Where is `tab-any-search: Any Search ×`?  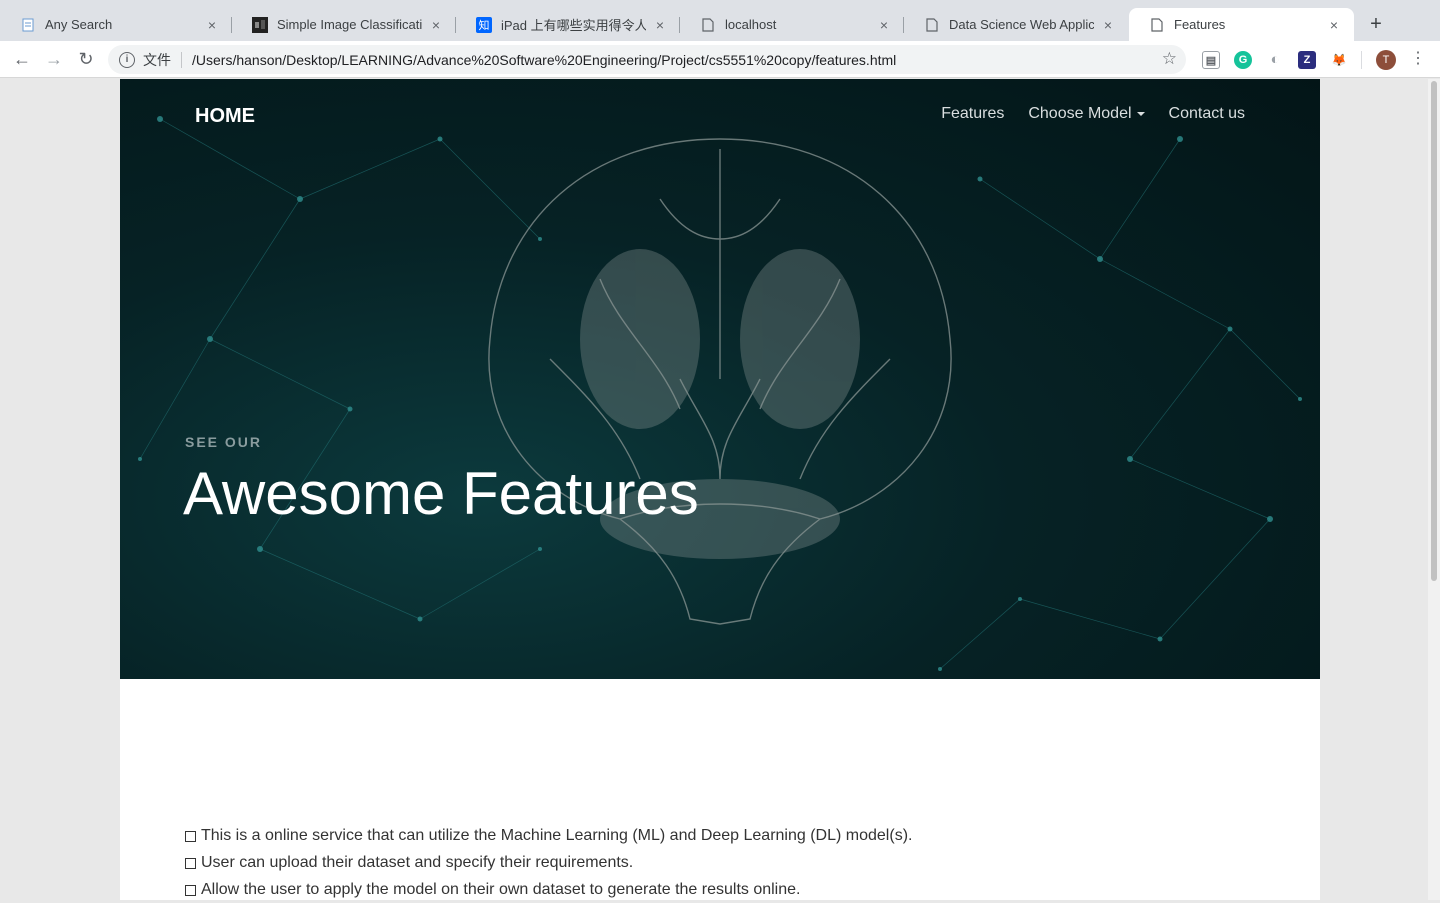
tab-any-search: Any Search × is located at coordinates (116, 24).